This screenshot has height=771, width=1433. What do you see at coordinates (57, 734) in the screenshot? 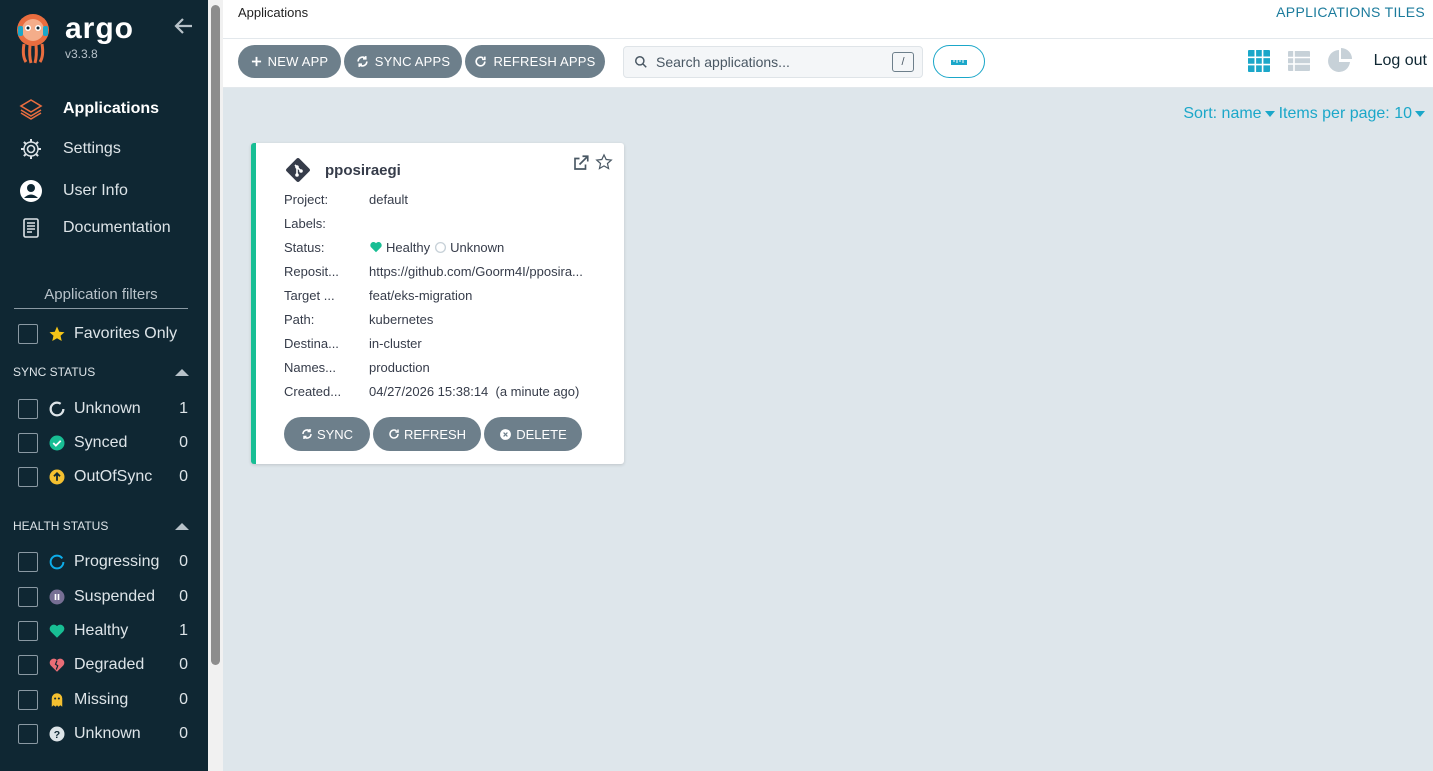
I see `question-circle-icon: ?` at bounding box center [57, 734].